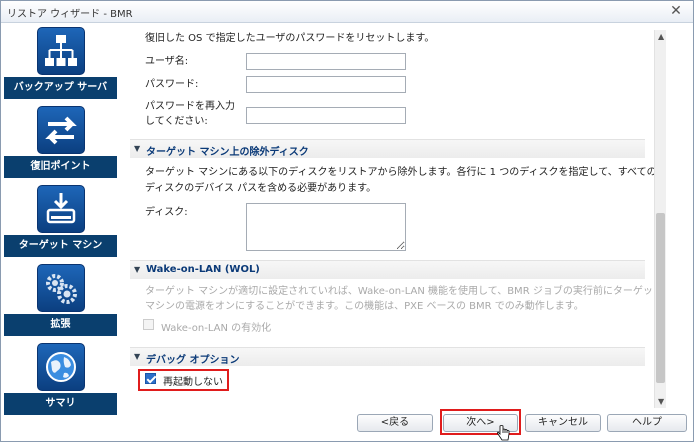  I want to click on wol-enable-checkbox, so click(148, 324).